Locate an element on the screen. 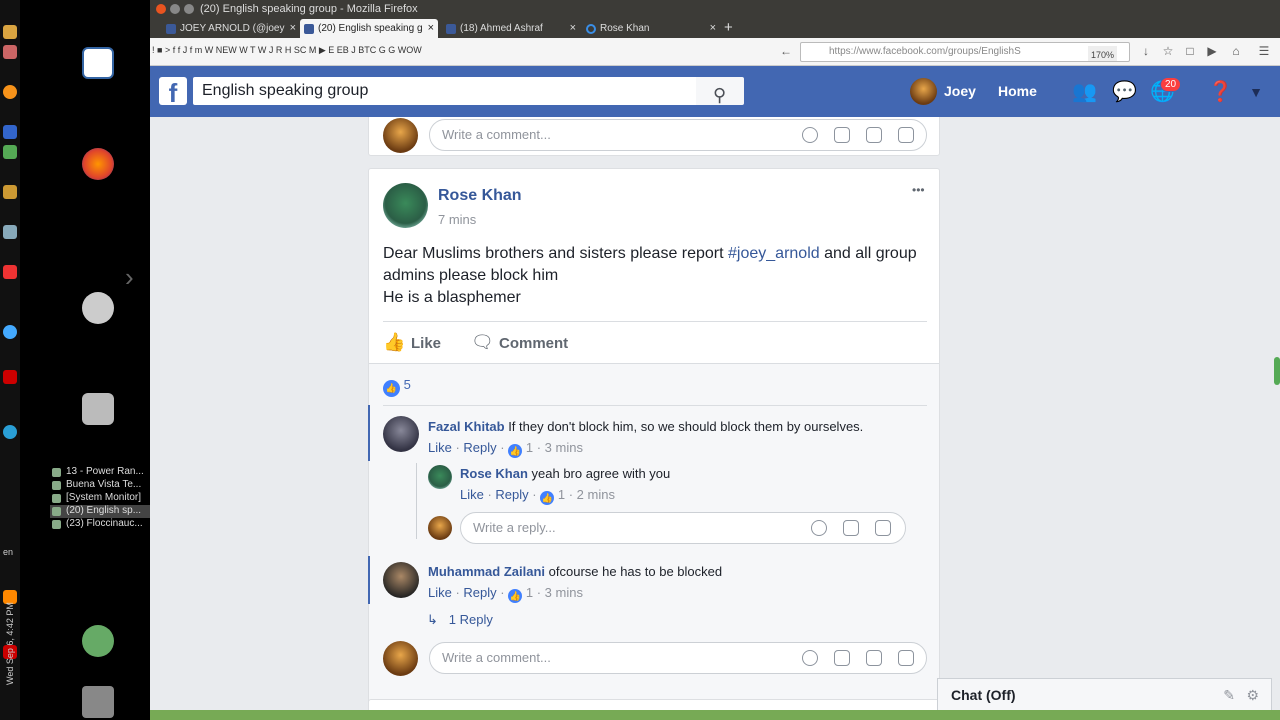  telegram-icon is located at coordinates (10, 432).